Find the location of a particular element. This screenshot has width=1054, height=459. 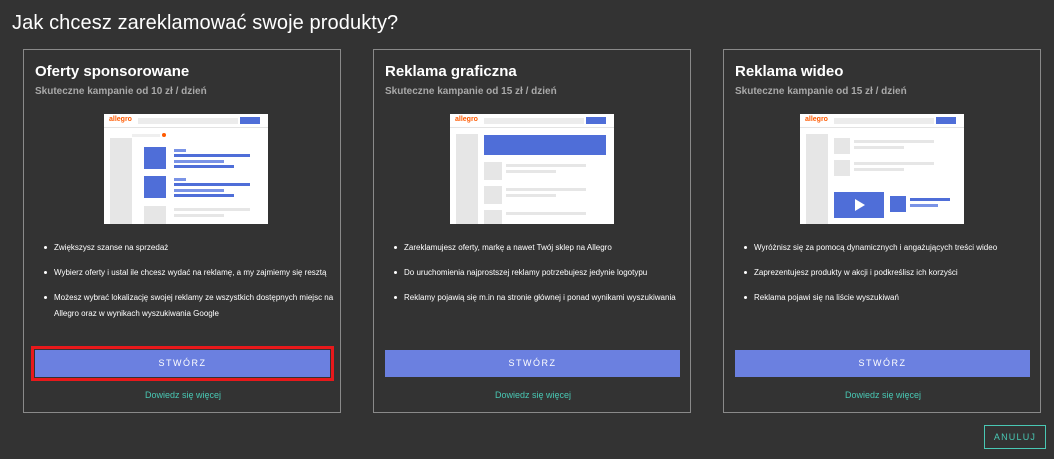

preview-video-player is located at coordinates (859, 205).